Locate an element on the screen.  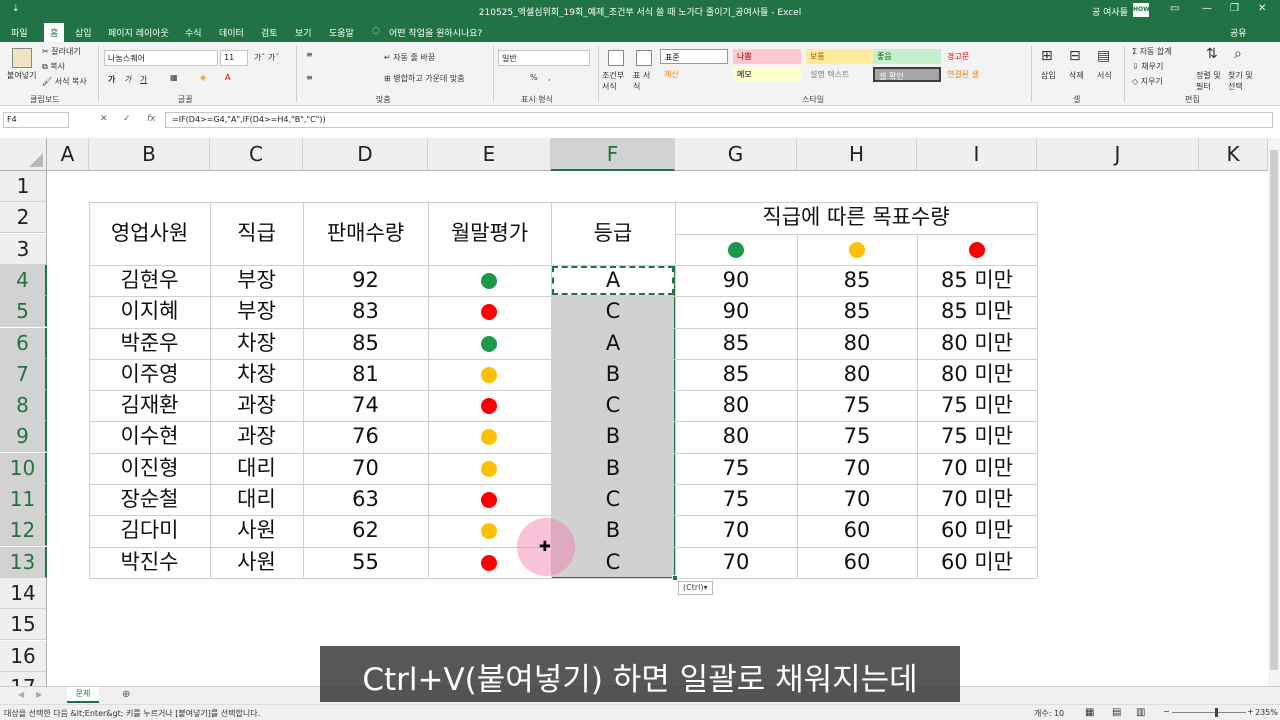
number-format-select: 일반 is located at coordinates (544, 58).